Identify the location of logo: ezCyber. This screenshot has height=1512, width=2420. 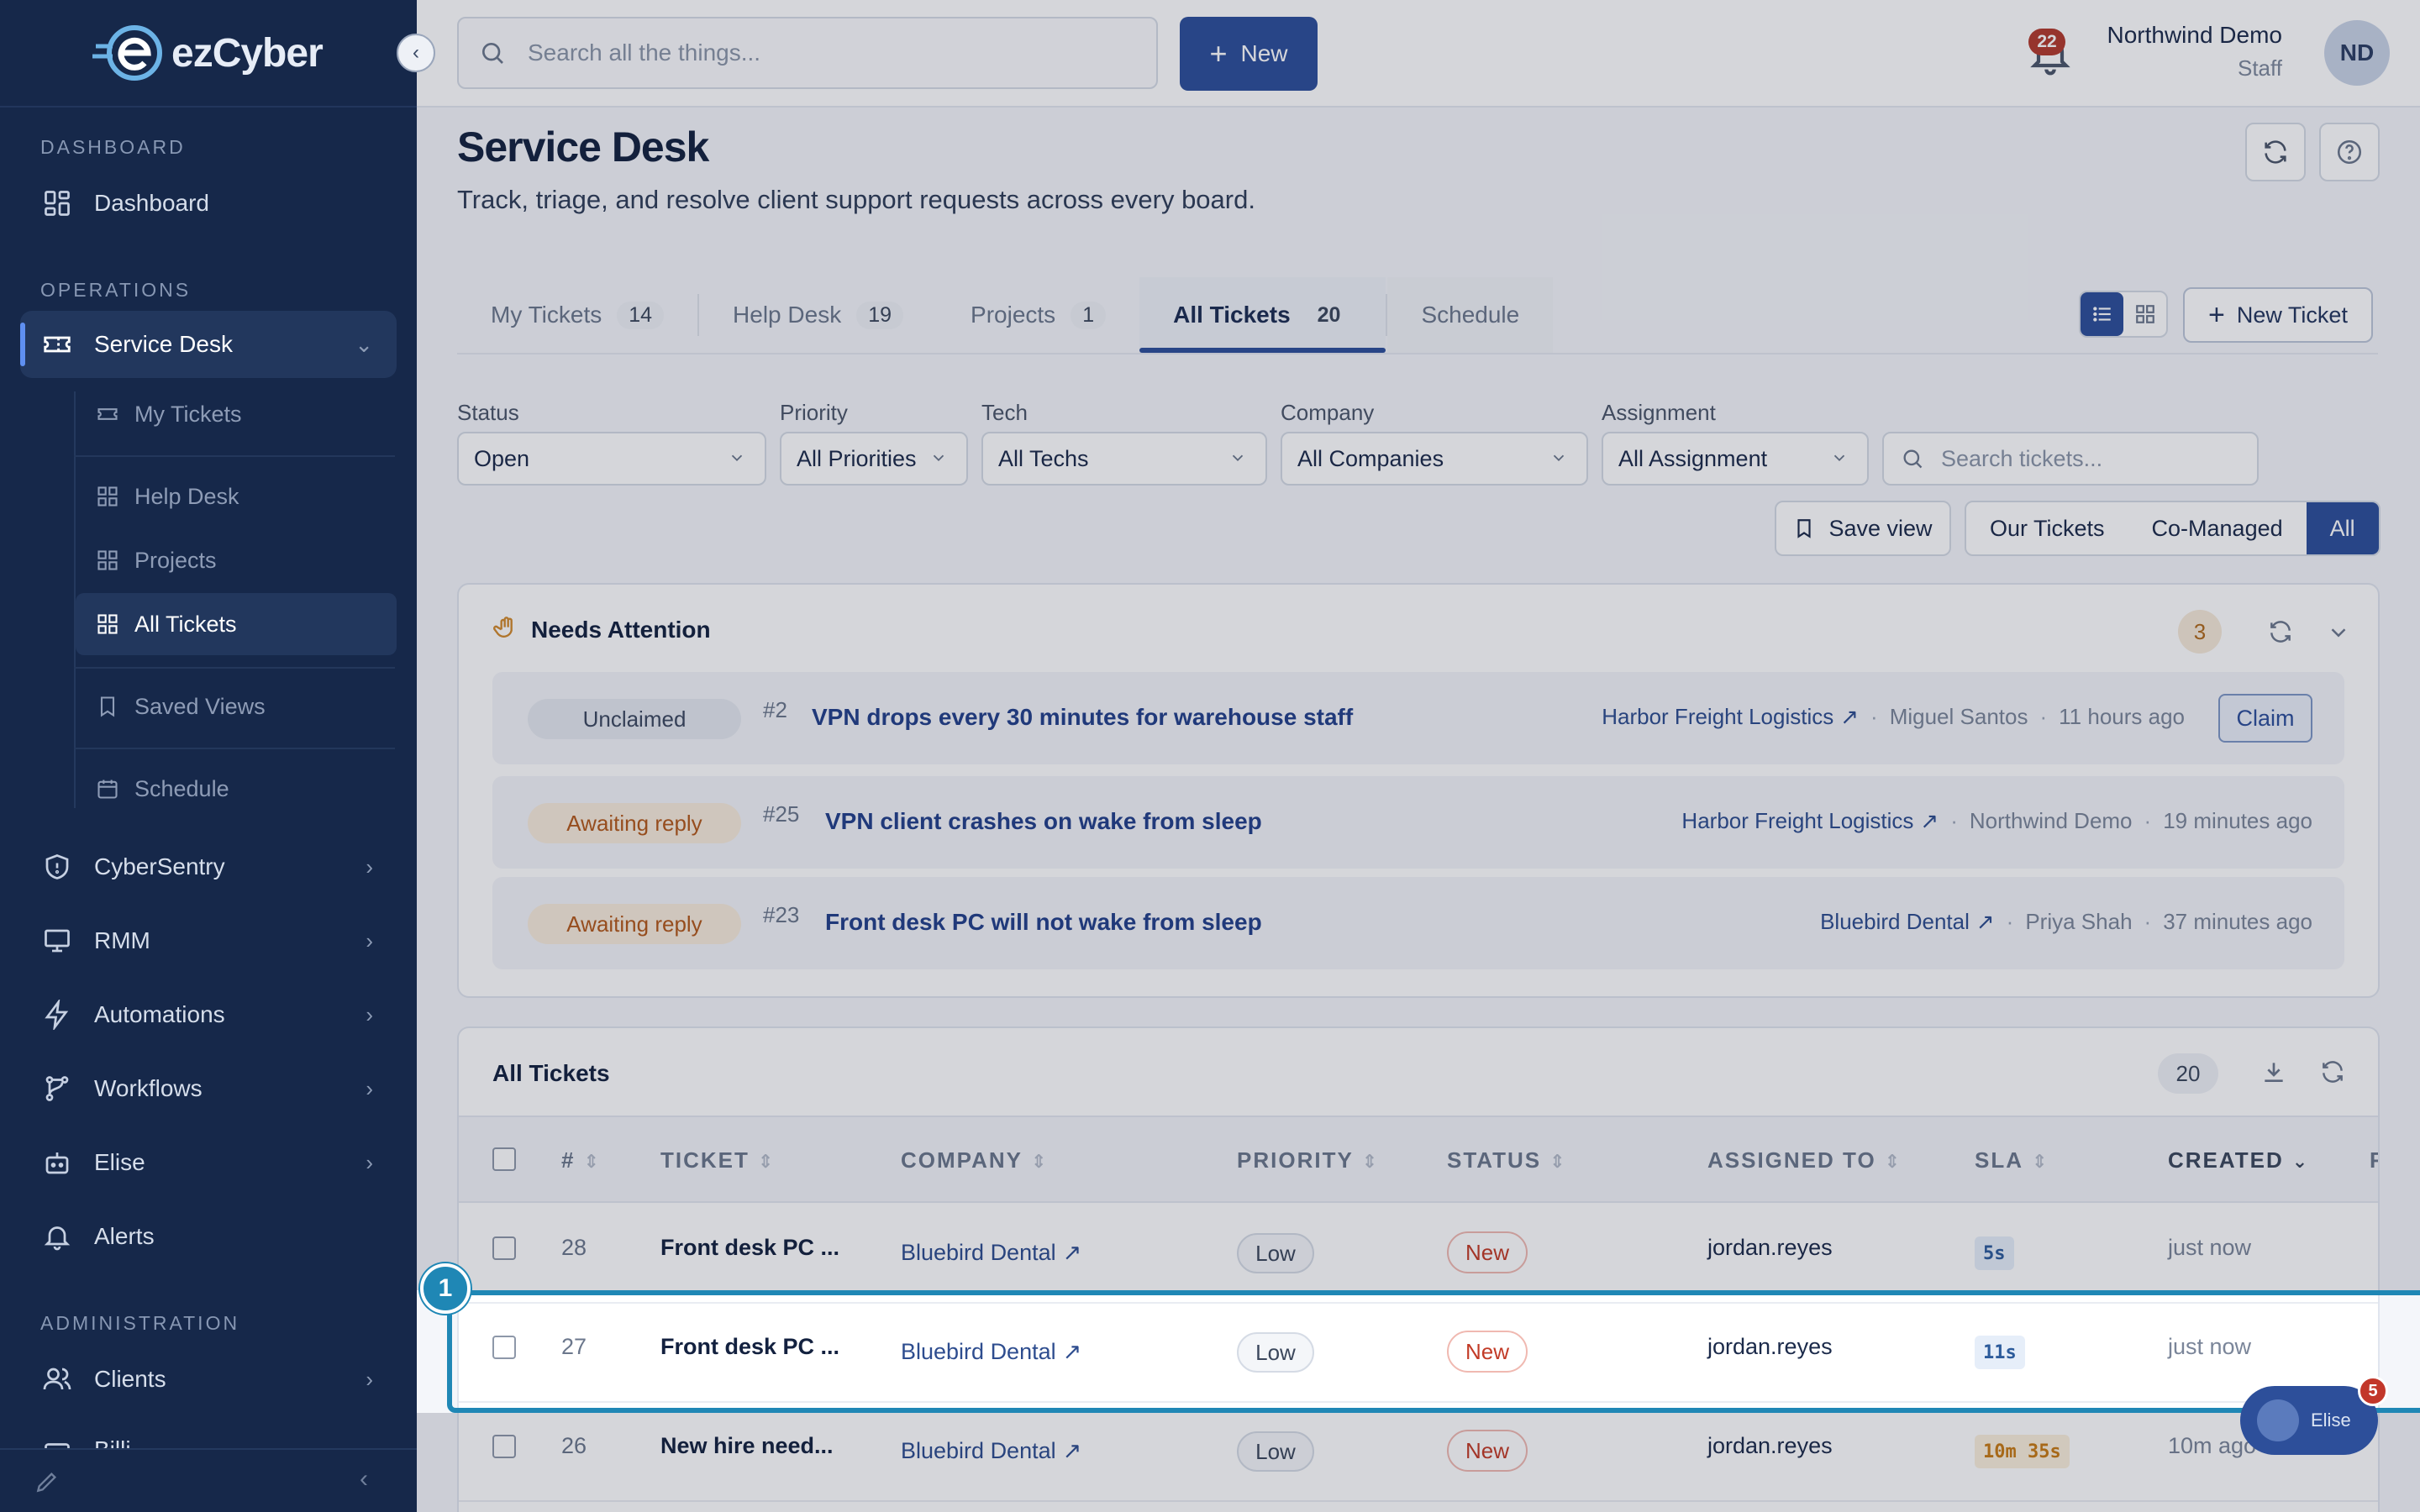
(208, 54).